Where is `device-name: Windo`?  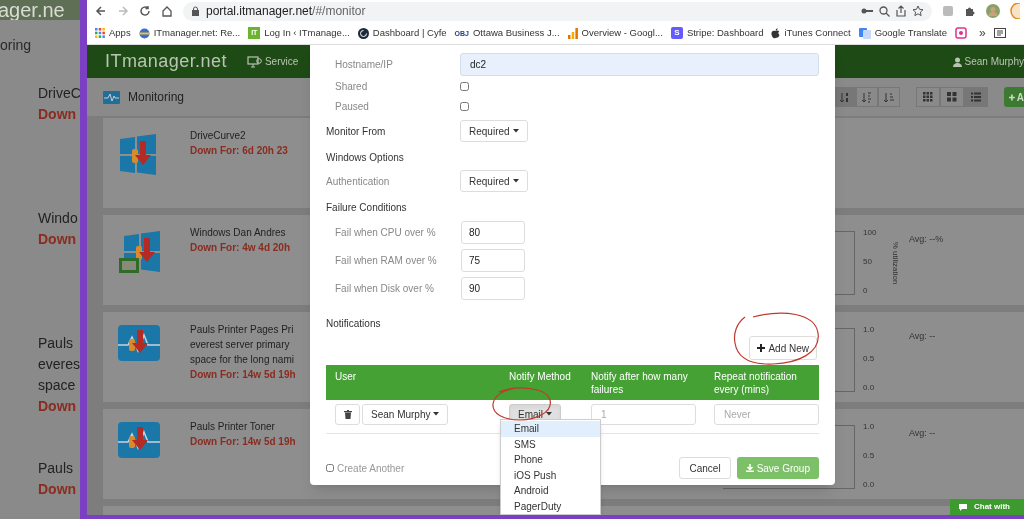
device-name: Windo is located at coordinates (58, 218).